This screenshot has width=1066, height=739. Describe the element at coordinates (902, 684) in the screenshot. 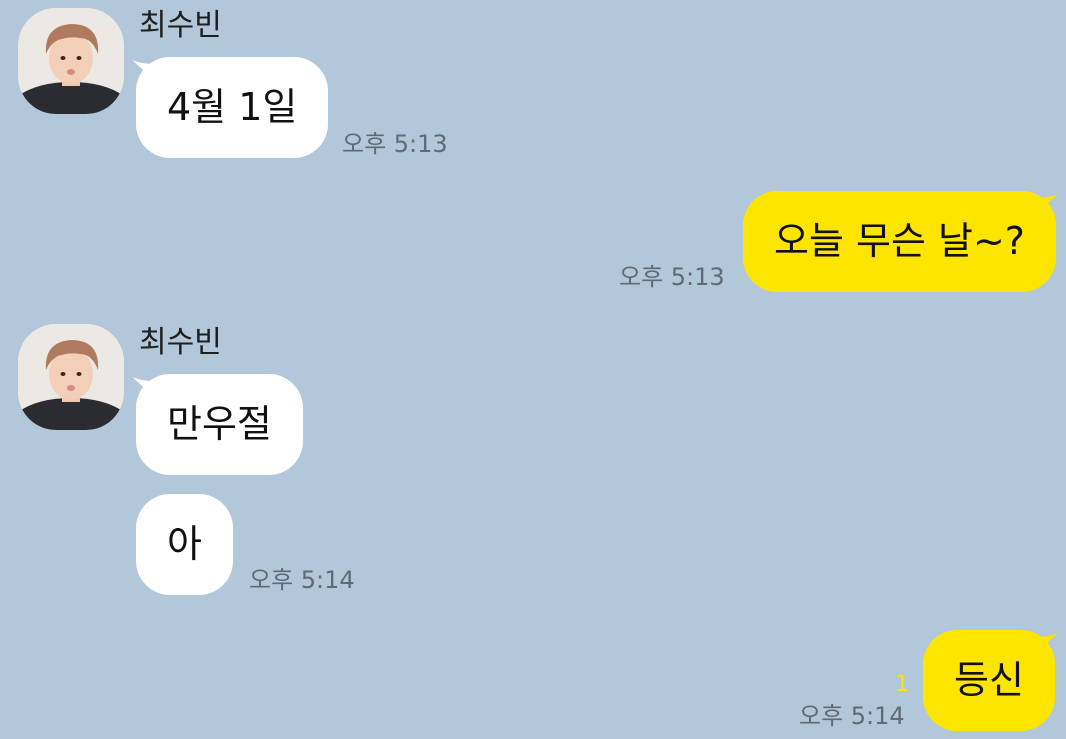

I see `unread-count: 1` at that location.